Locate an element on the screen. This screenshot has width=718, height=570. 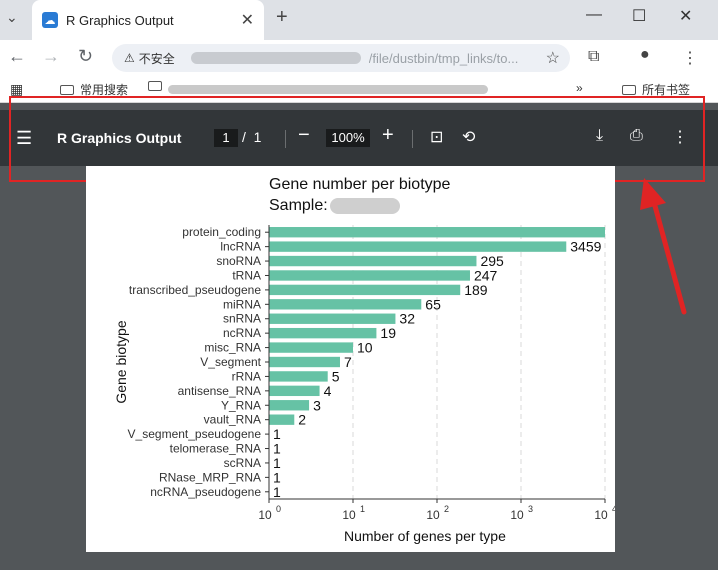
category-tick-label: rRNA is located at coordinates (246, 376).